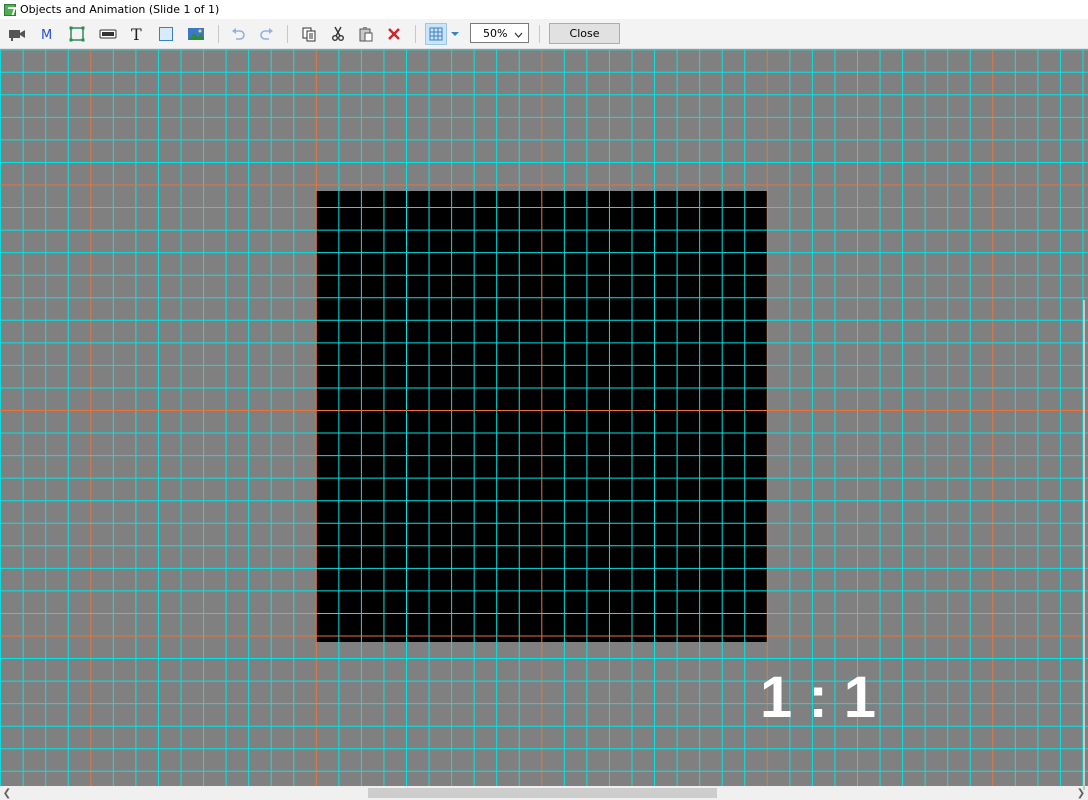  I want to click on horizontal-scrollbar: ❮ ❯, so click(544, 793).